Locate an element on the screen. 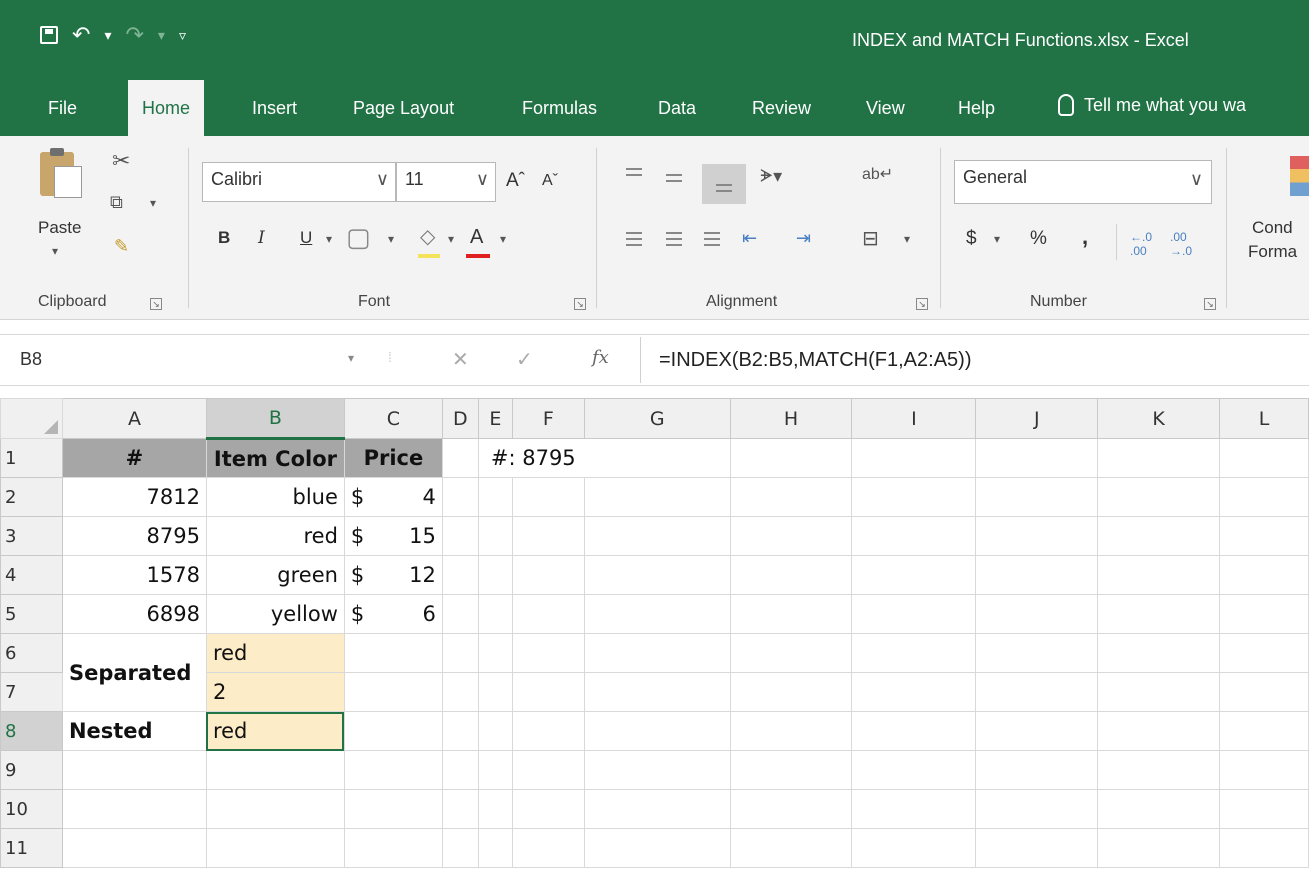  cell-b8: red is located at coordinates (275, 731).